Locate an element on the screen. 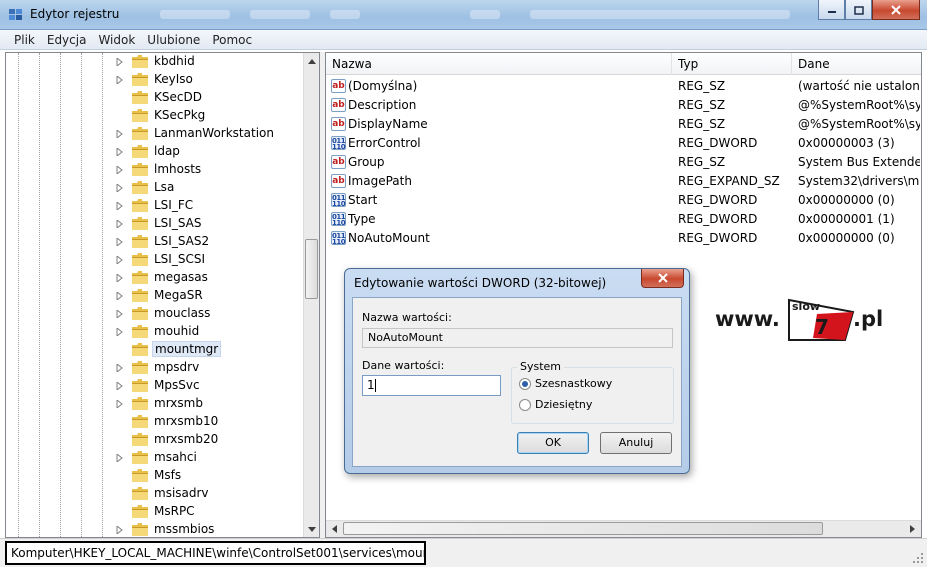 The width and height of the screenshot is (927, 567). tree-item: mrxsmb is located at coordinates (155, 404).